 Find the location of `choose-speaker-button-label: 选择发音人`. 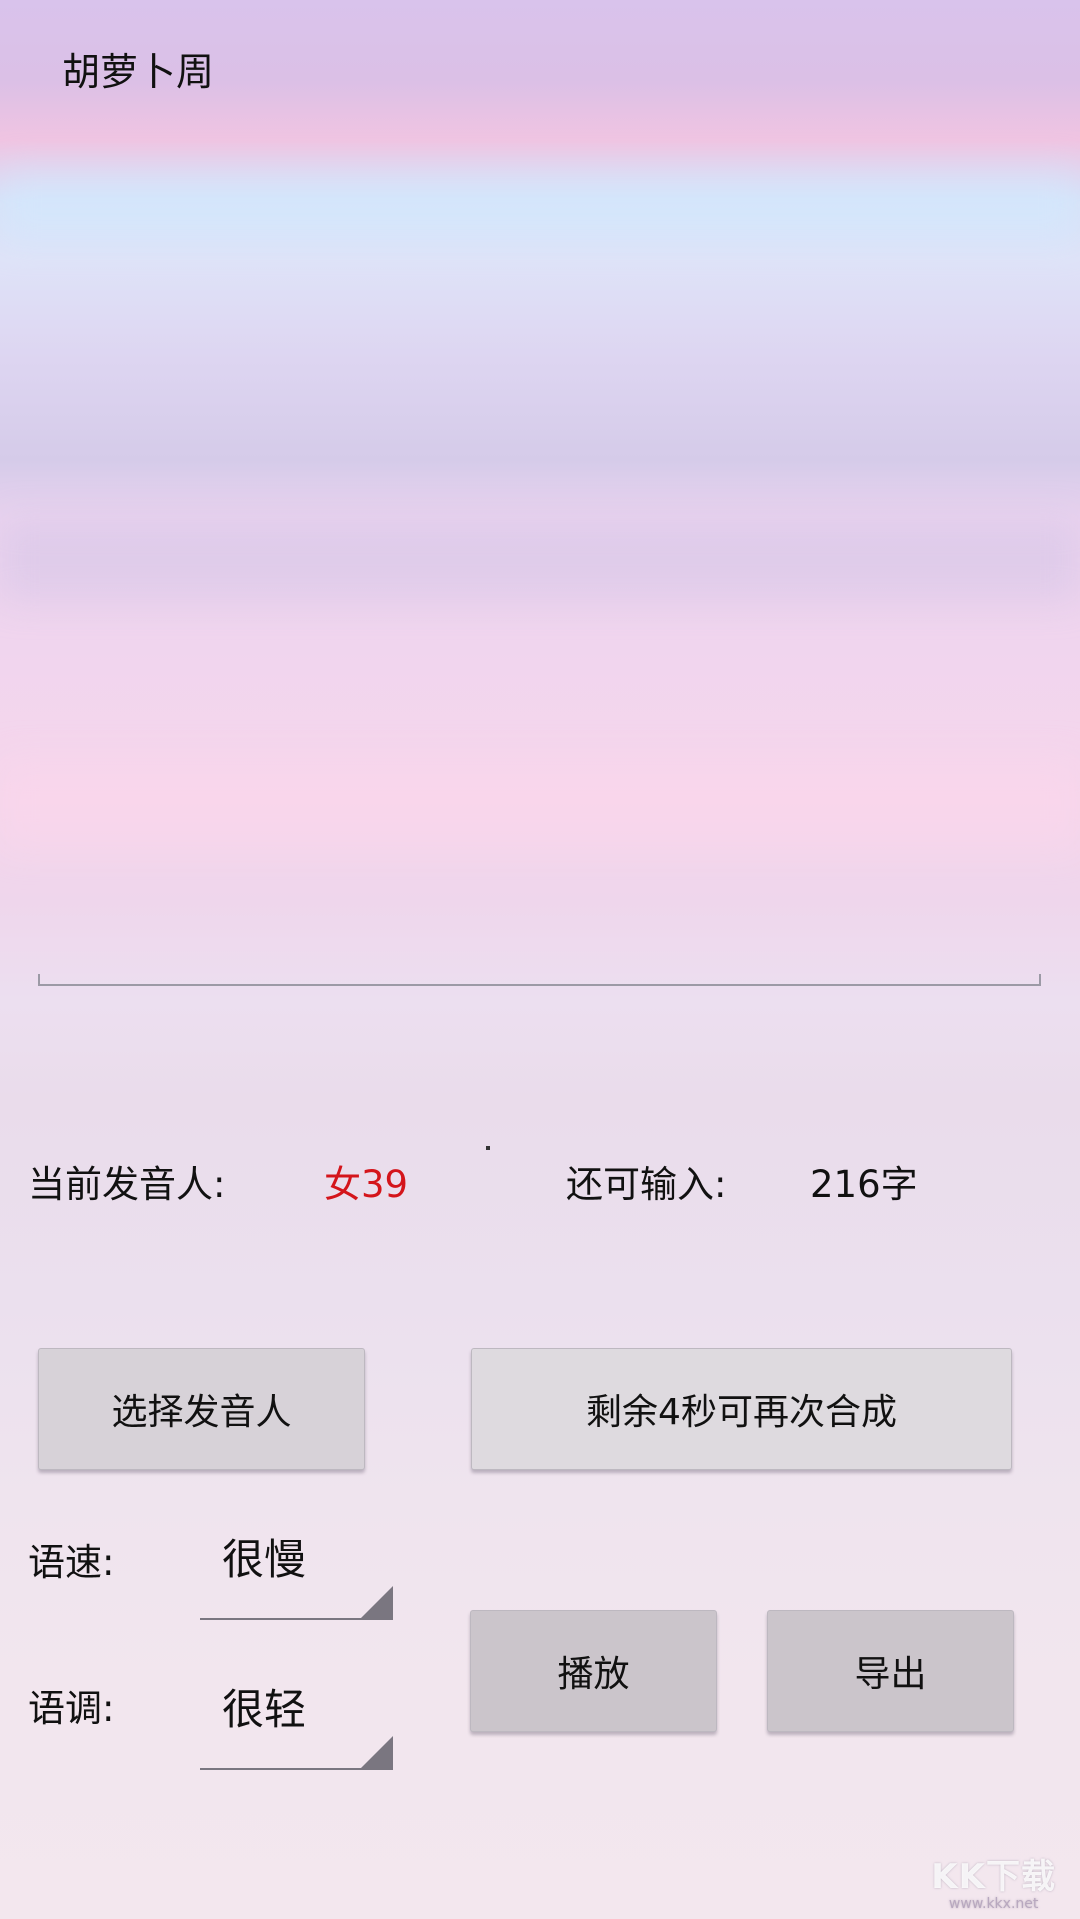

choose-speaker-button-label: 选择发音人 is located at coordinates (201, 1412).